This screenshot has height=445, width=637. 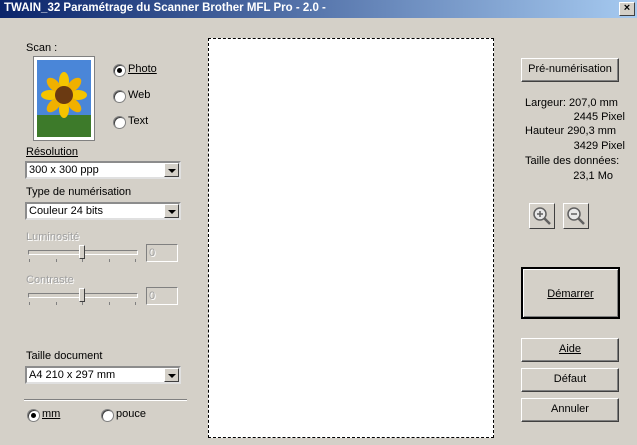 What do you see at coordinates (119, 122) in the screenshot?
I see `scan-text-radio` at bounding box center [119, 122].